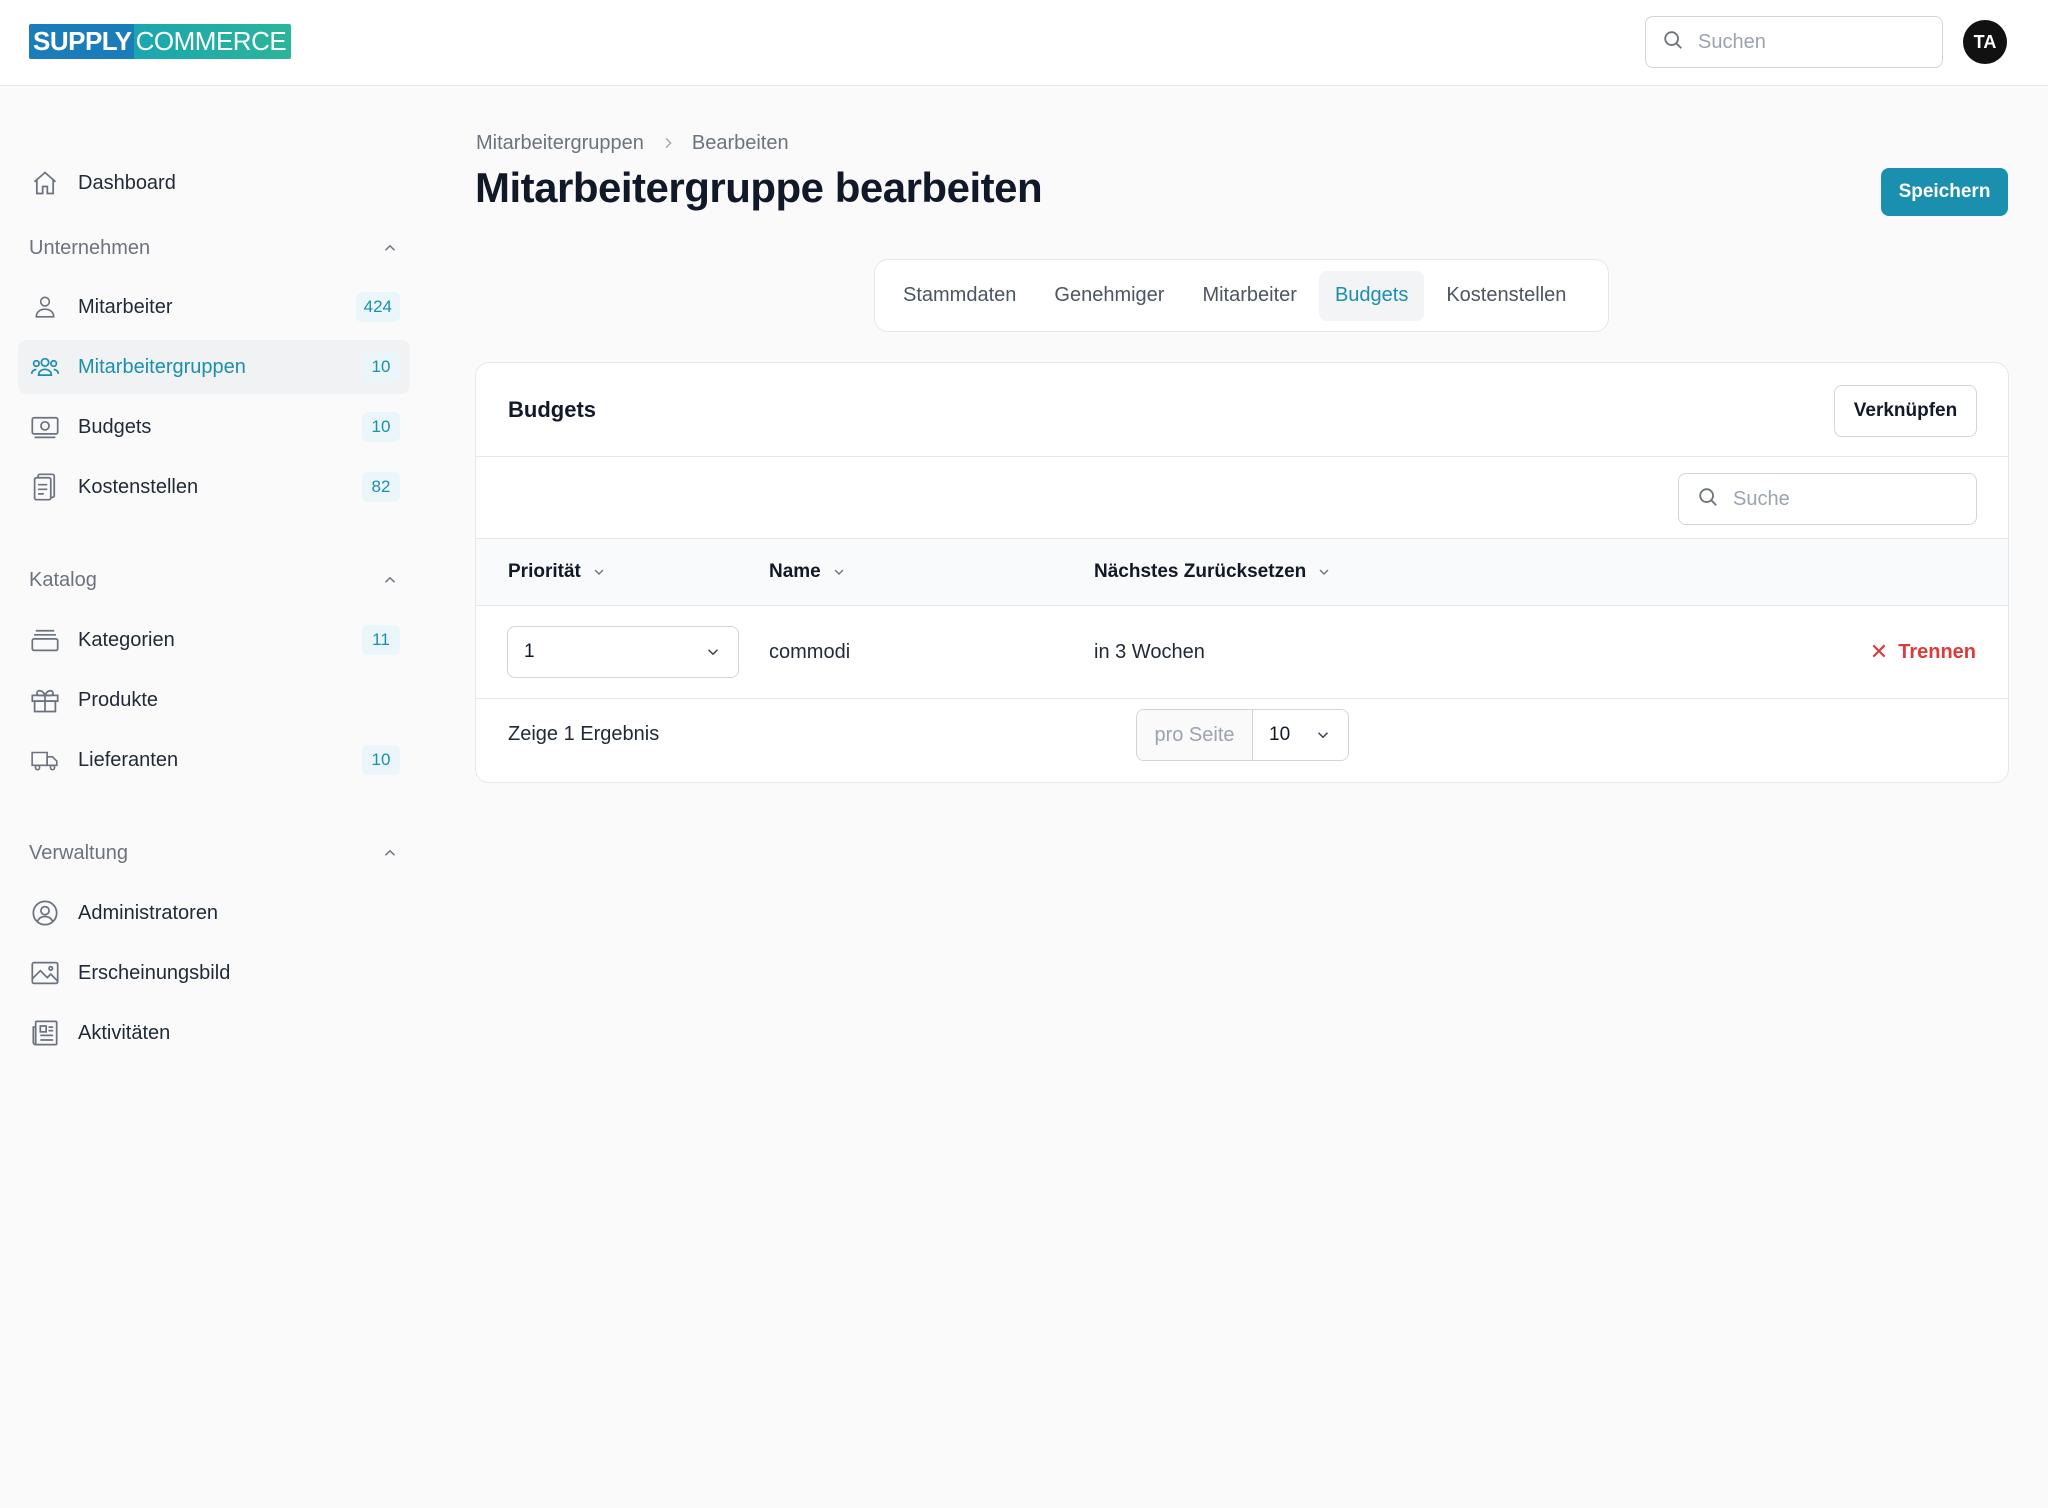 The height and width of the screenshot is (1508, 2048). What do you see at coordinates (1242, 652) in the screenshot?
I see `table-row: 1 commodi in 3 Wochen ✕ Trennen` at bounding box center [1242, 652].